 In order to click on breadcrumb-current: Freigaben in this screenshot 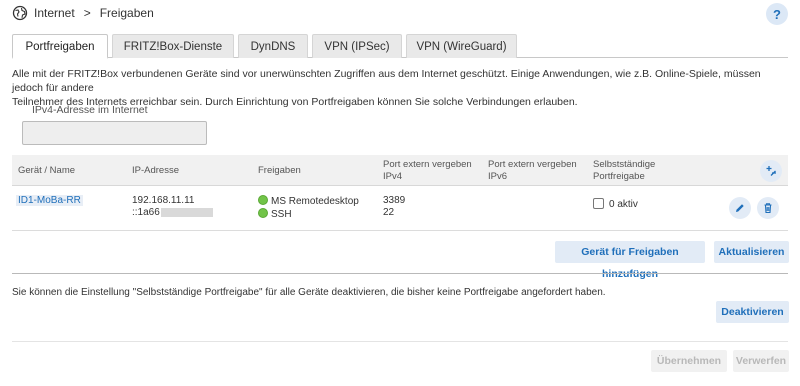, I will do `click(126, 13)`.